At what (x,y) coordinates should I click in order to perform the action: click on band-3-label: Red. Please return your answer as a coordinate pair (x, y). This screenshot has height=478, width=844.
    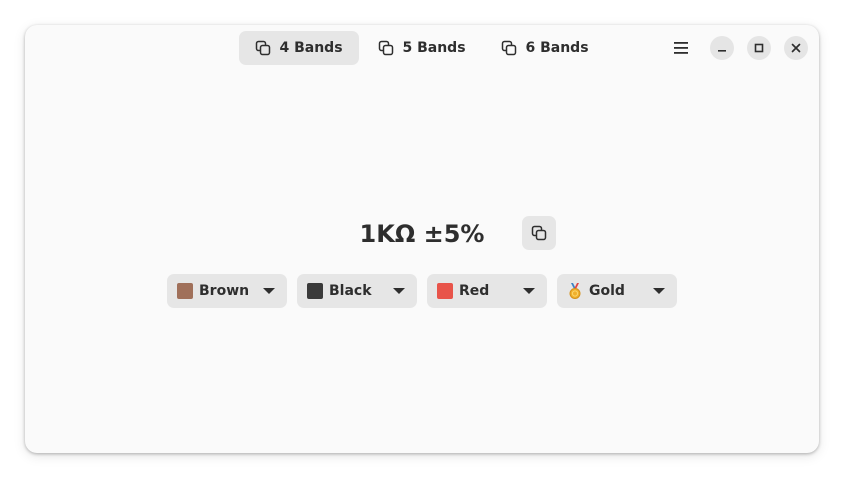
    Looking at the image, I should click on (474, 291).